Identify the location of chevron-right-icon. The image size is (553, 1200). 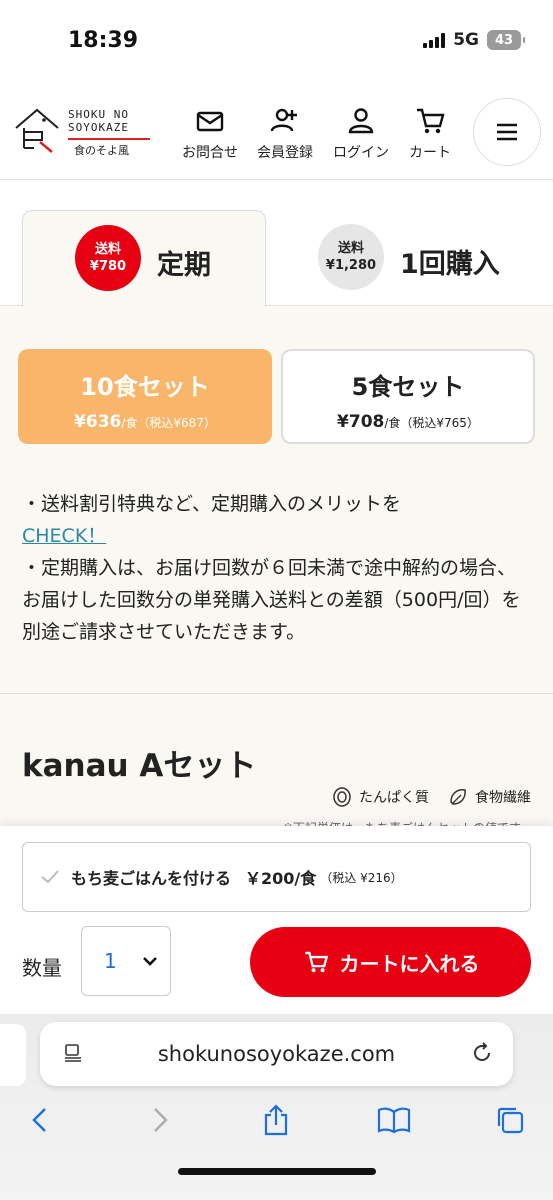
(161, 1120).